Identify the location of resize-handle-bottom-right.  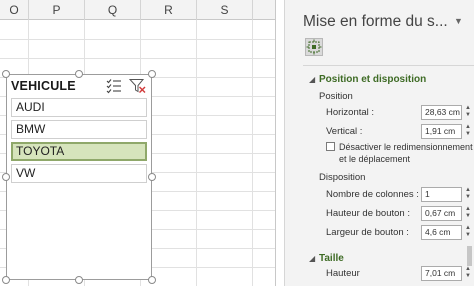
(152, 280).